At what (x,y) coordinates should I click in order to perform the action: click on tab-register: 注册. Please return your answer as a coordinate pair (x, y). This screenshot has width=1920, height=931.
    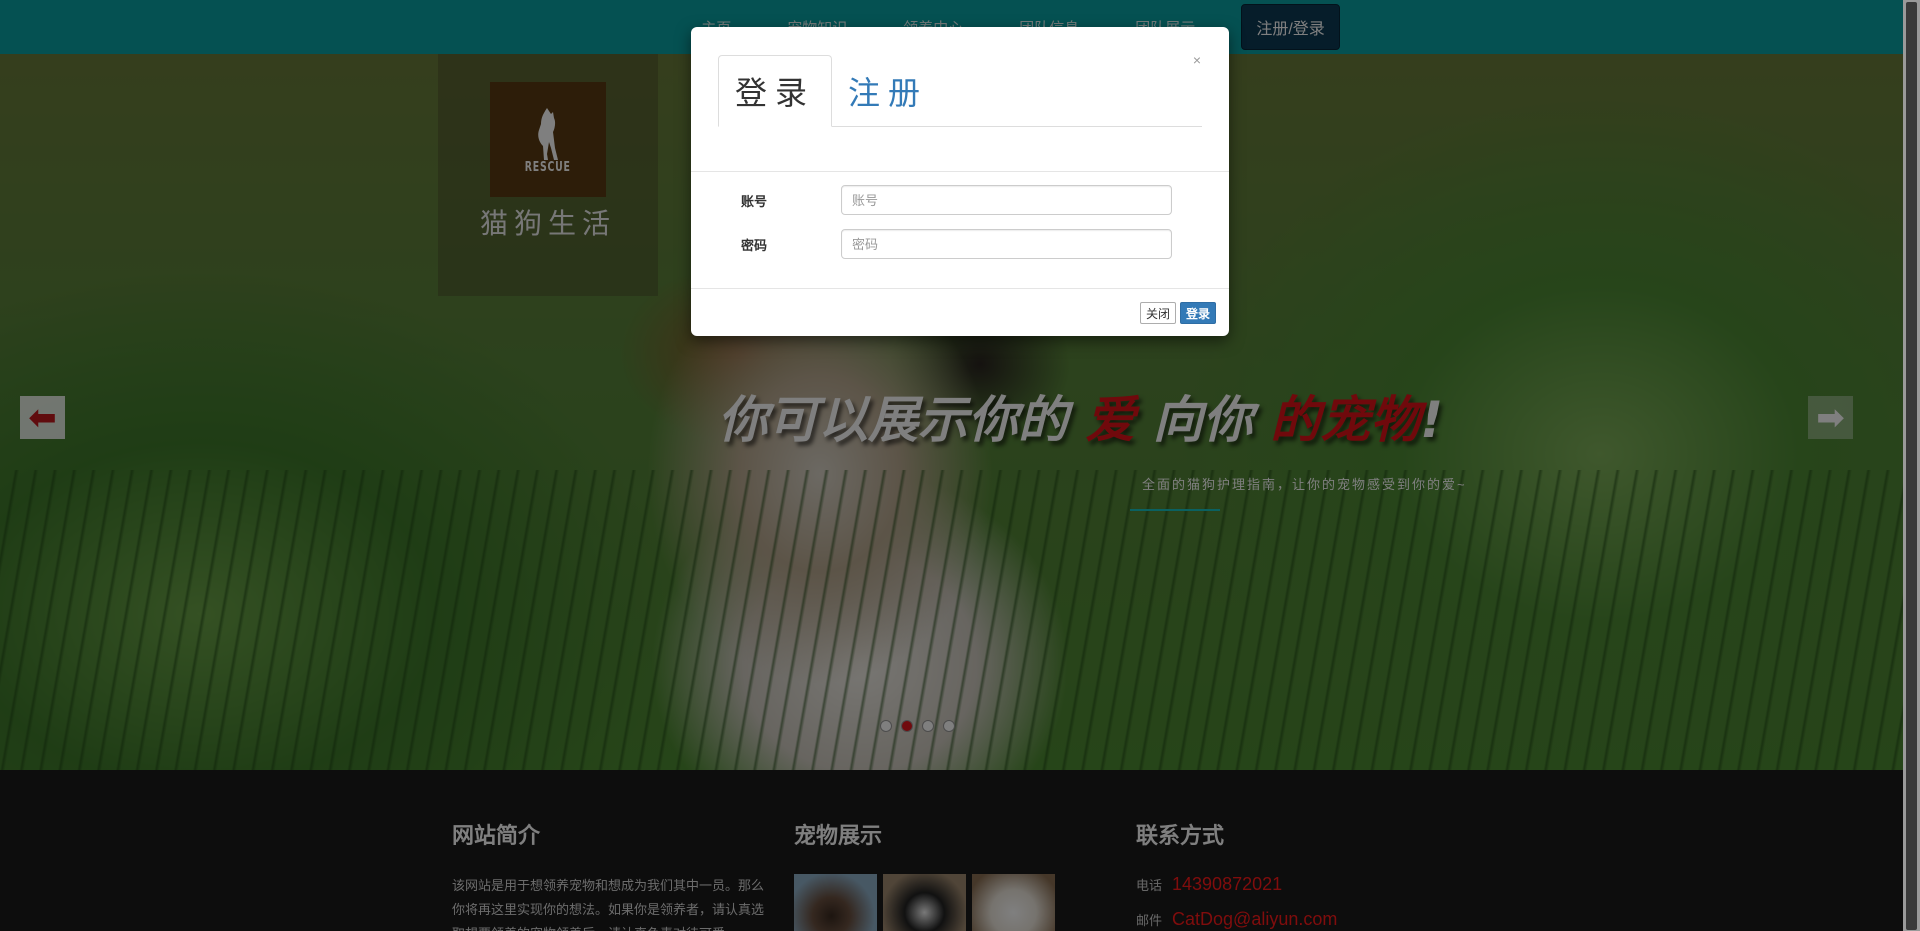
    Looking at the image, I should click on (888, 91).